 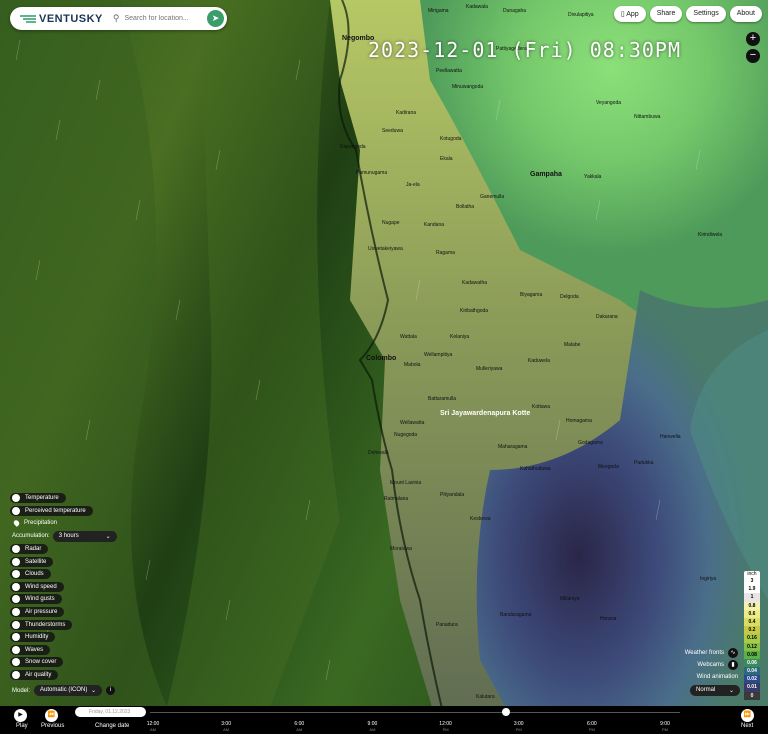 I want to click on place-label: Piliyandala, so click(x=452, y=495).